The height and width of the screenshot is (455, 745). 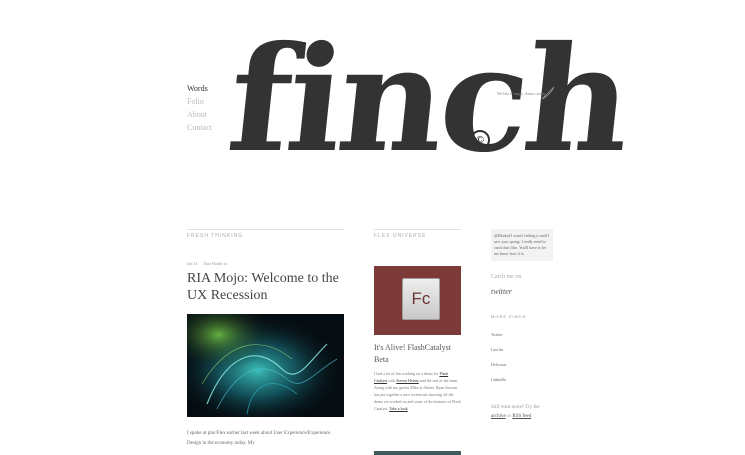 What do you see at coordinates (265, 287) in the screenshot?
I see `post-title: RIA Mojo: Welcome to the UX Recession` at bounding box center [265, 287].